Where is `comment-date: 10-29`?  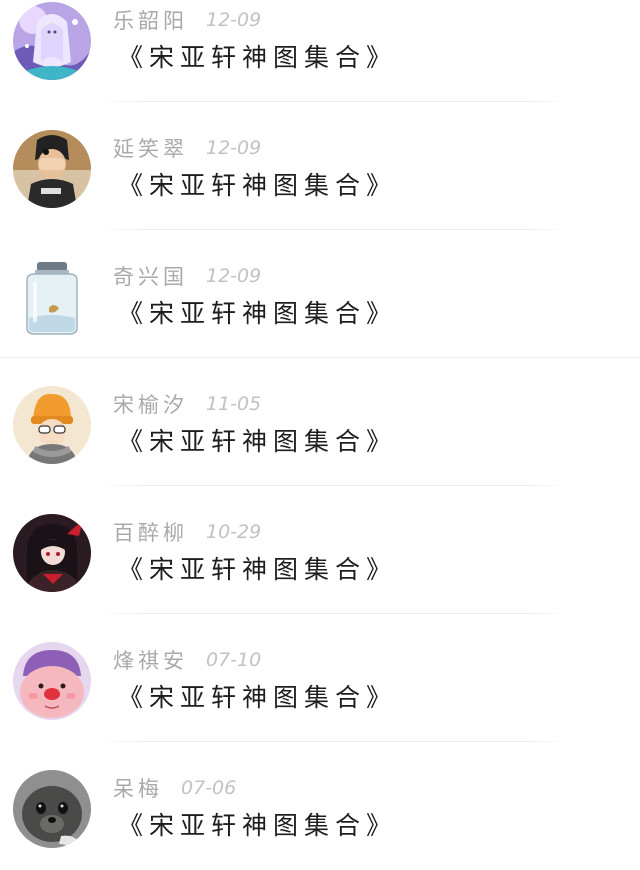
comment-date: 10-29 is located at coordinates (234, 532).